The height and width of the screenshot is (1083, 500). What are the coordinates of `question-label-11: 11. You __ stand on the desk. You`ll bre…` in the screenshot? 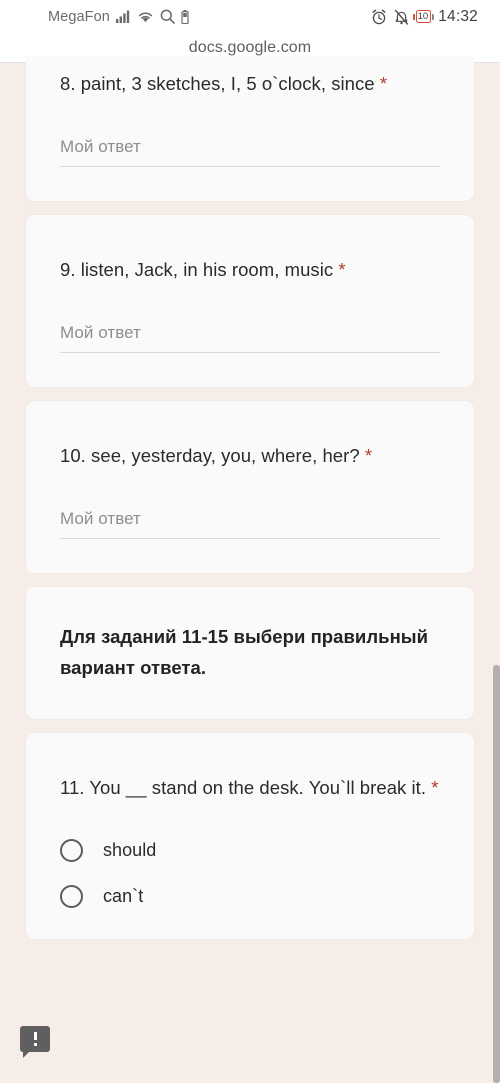 It's located at (243, 787).